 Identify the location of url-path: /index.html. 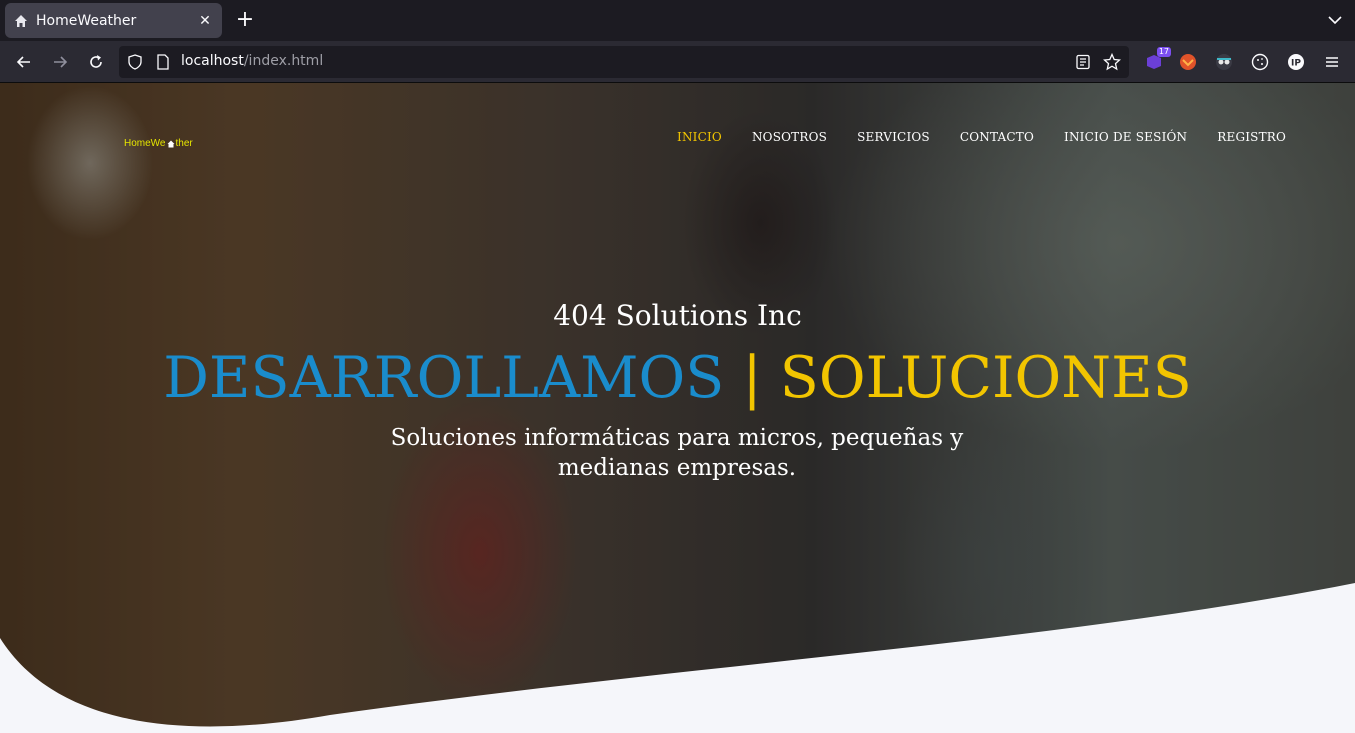
(283, 61).